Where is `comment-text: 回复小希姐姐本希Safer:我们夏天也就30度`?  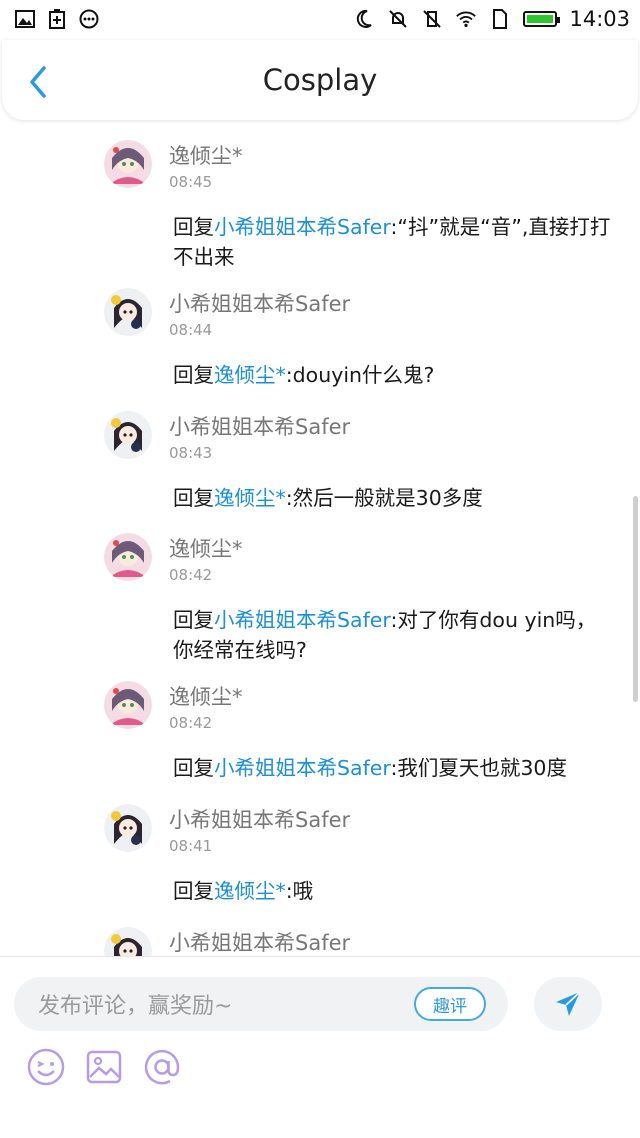
comment-text: 回复小希姐姐本希Safer:我们夏天也就30度 is located at coordinates (370, 768).